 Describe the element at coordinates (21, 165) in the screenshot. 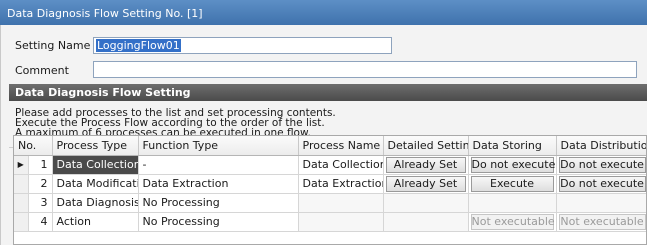

I see `row-selector-icon: ▶` at that location.